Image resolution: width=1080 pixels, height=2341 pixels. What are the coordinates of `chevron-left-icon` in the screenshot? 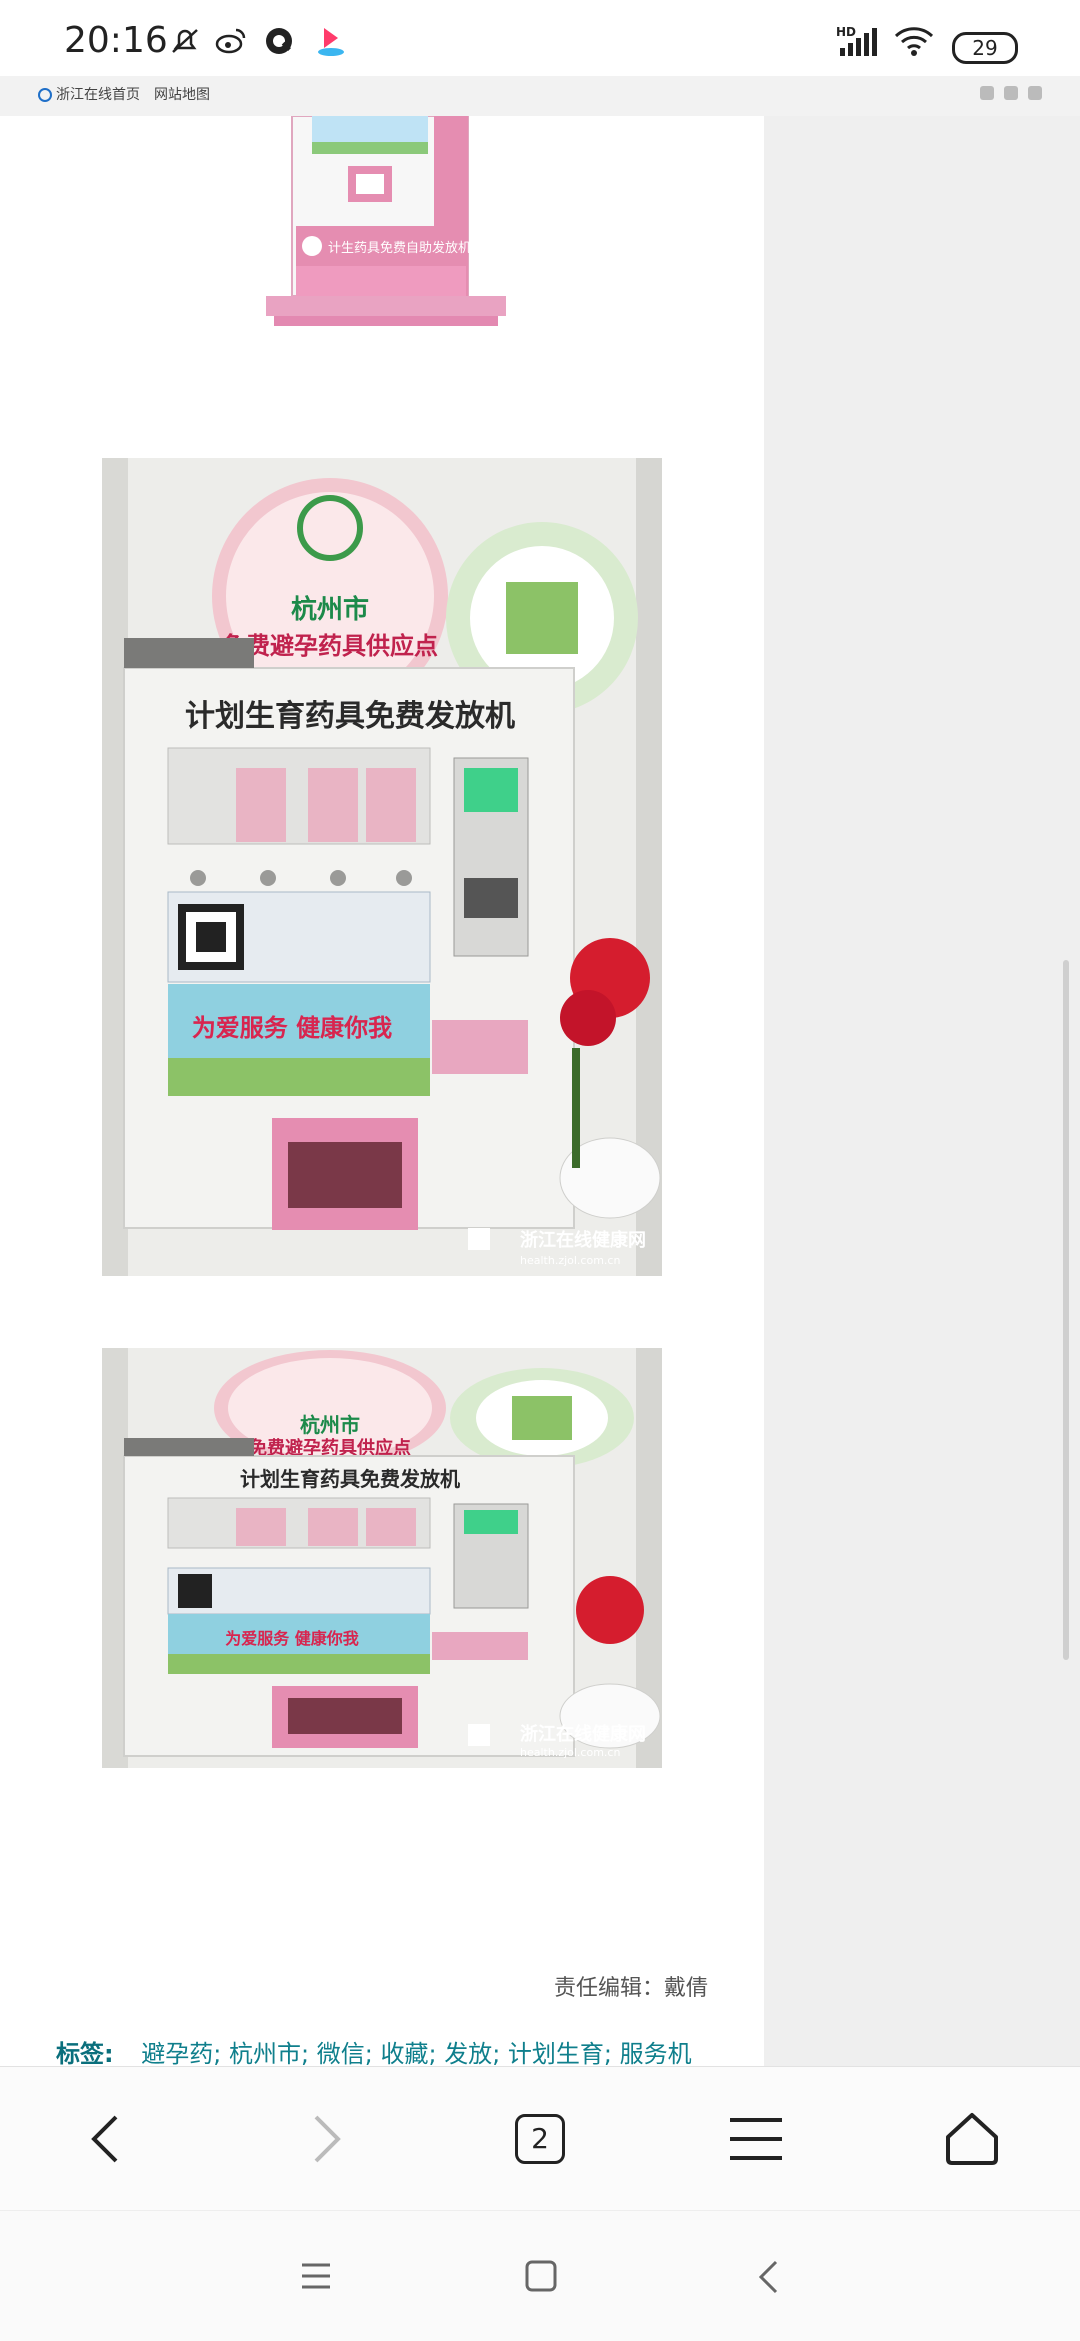 It's located at (104, 2139).